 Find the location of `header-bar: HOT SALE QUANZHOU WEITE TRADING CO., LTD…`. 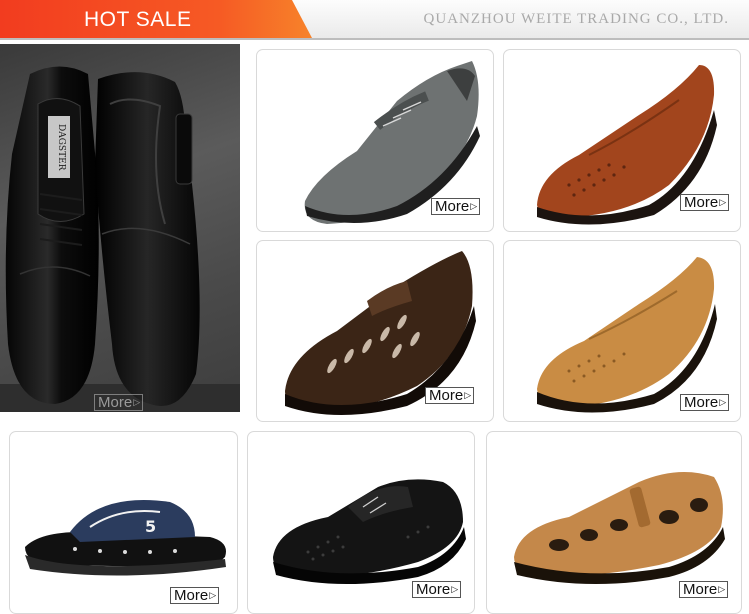

header-bar: HOT SALE QUANZHOU WEITE TRADING CO., LTD… is located at coordinates (374, 20).